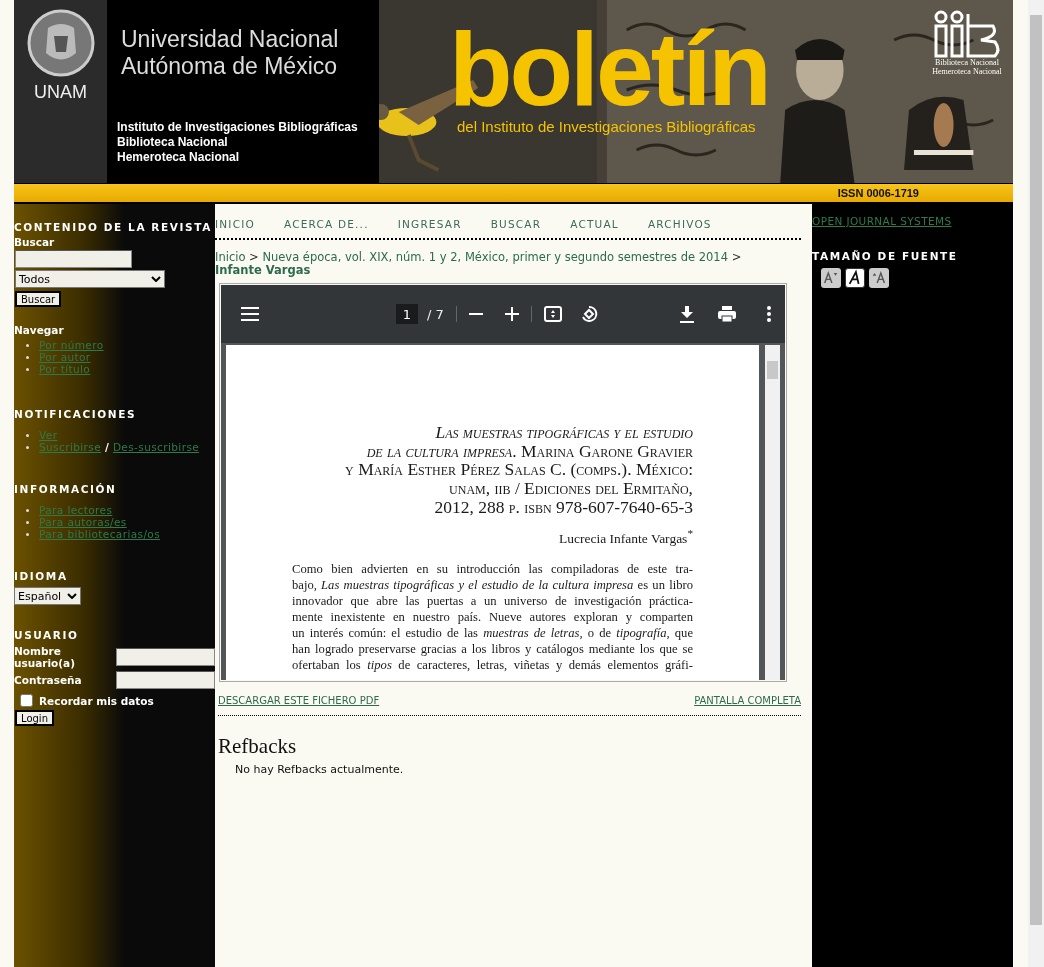 The image size is (1044, 967). Describe the element at coordinates (238, 127) in the screenshot. I see `department-name: Instituto de Investigaciones Bibliográficas` at that location.